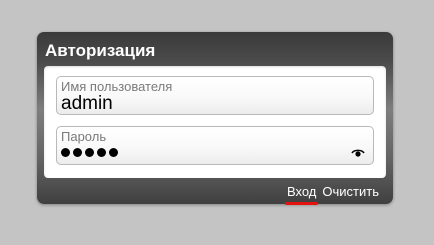 The height and width of the screenshot is (245, 434). I want to click on panel-title: Авторизация, so click(100, 50).